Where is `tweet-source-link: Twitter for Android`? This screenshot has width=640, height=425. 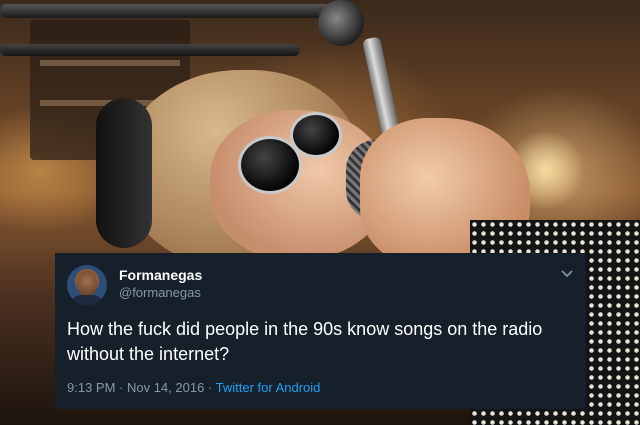
tweet-source-link: Twitter for Android is located at coordinates (268, 387).